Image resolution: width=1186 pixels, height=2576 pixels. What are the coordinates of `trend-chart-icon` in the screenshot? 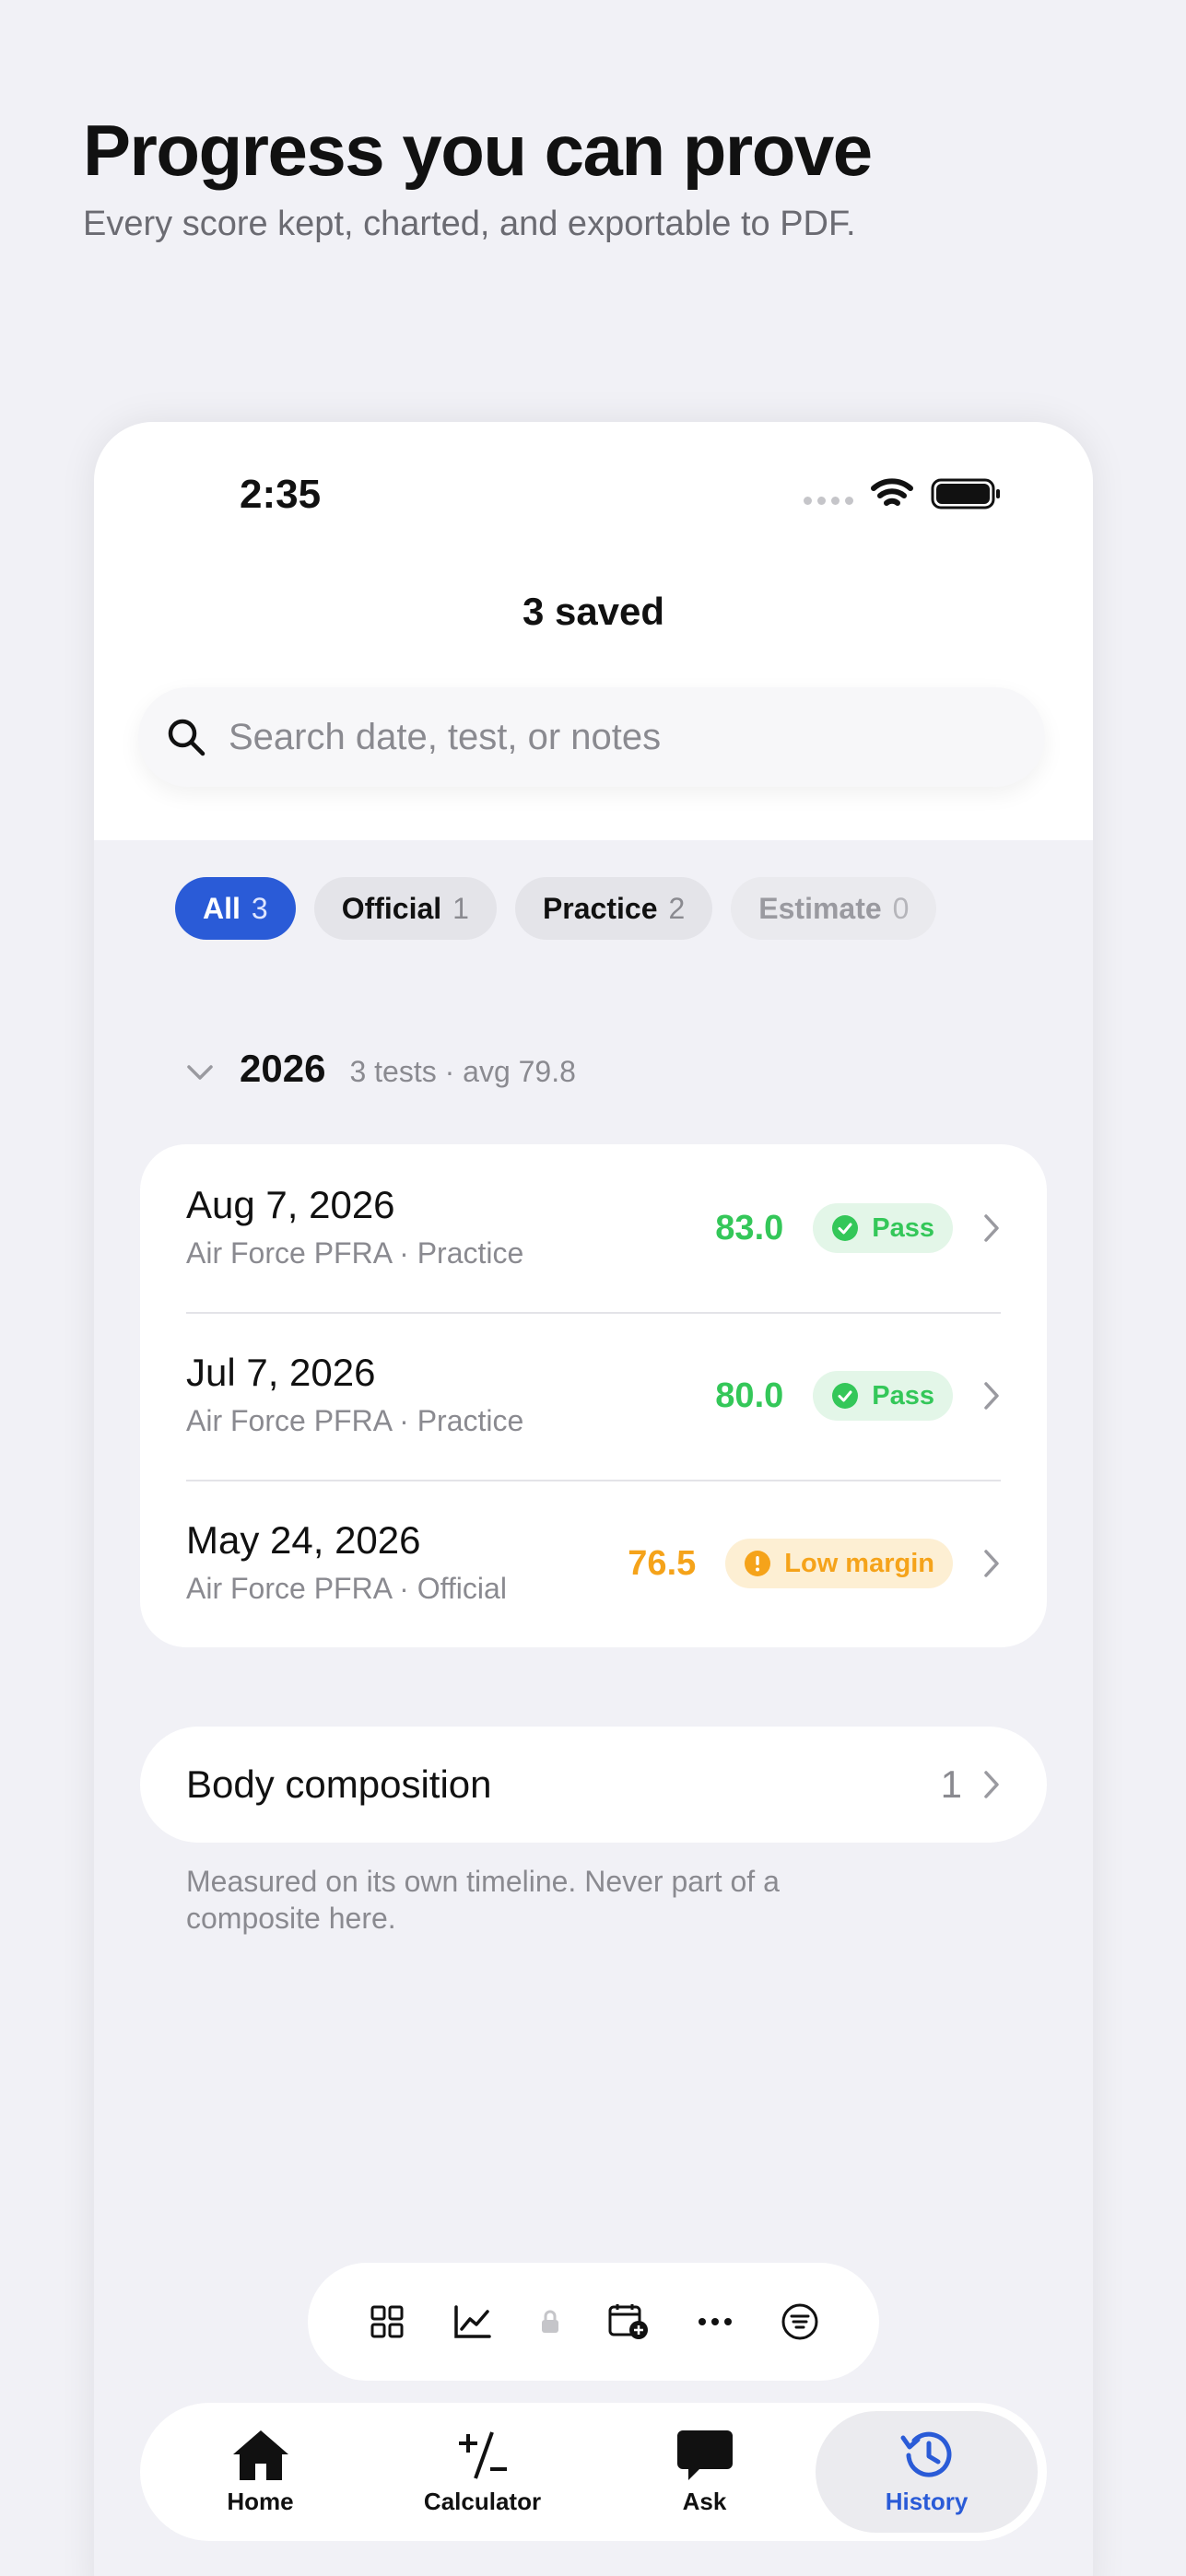 It's located at (472, 2321).